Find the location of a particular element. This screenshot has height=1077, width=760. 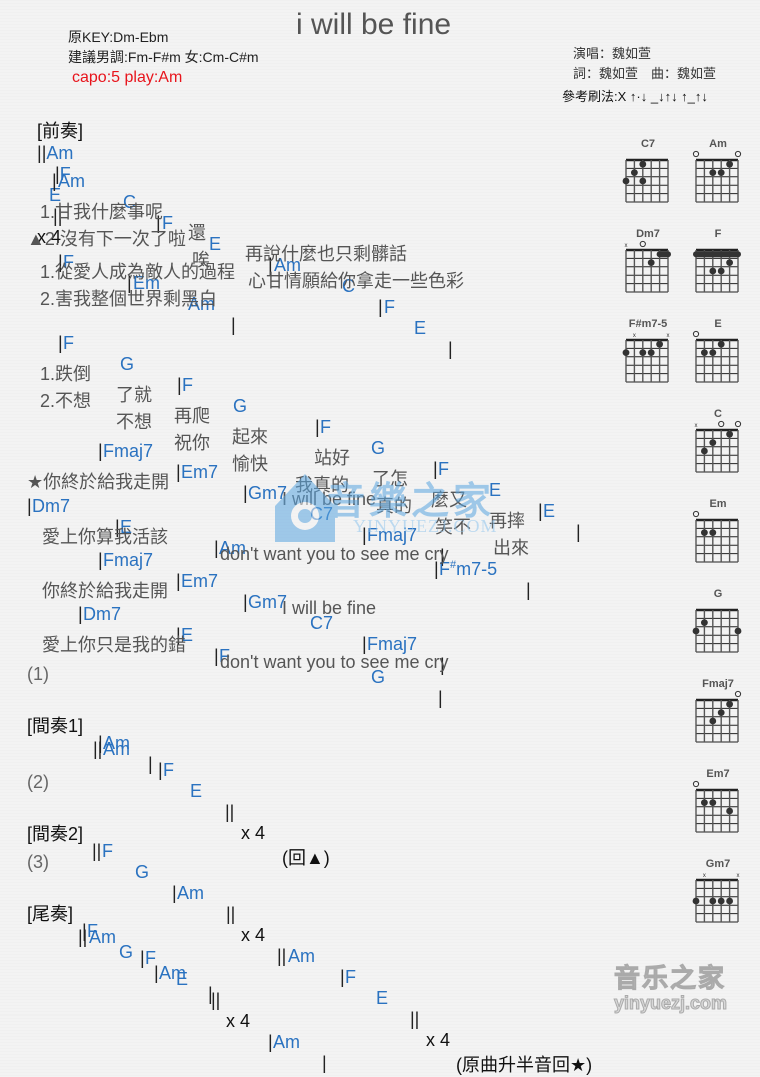

repeat-open: || is located at coordinates (42, 153).